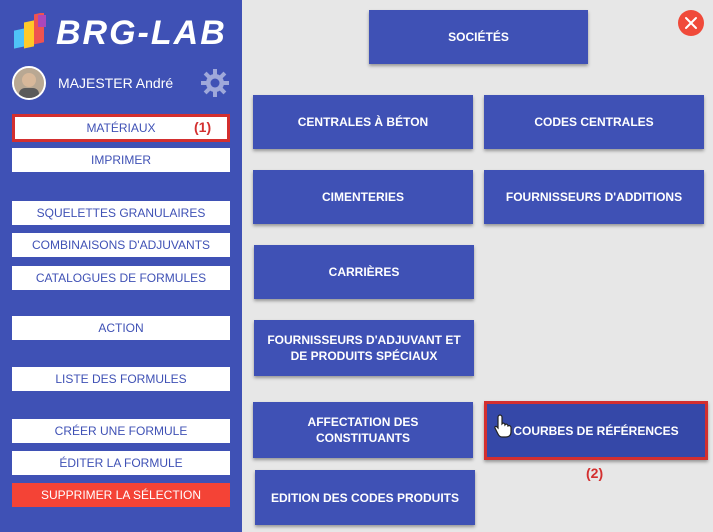 Image resolution: width=713 pixels, height=532 pixels. I want to click on sidebar-item-editer-formule: ÉDITER LA FORMULE, so click(121, 463).